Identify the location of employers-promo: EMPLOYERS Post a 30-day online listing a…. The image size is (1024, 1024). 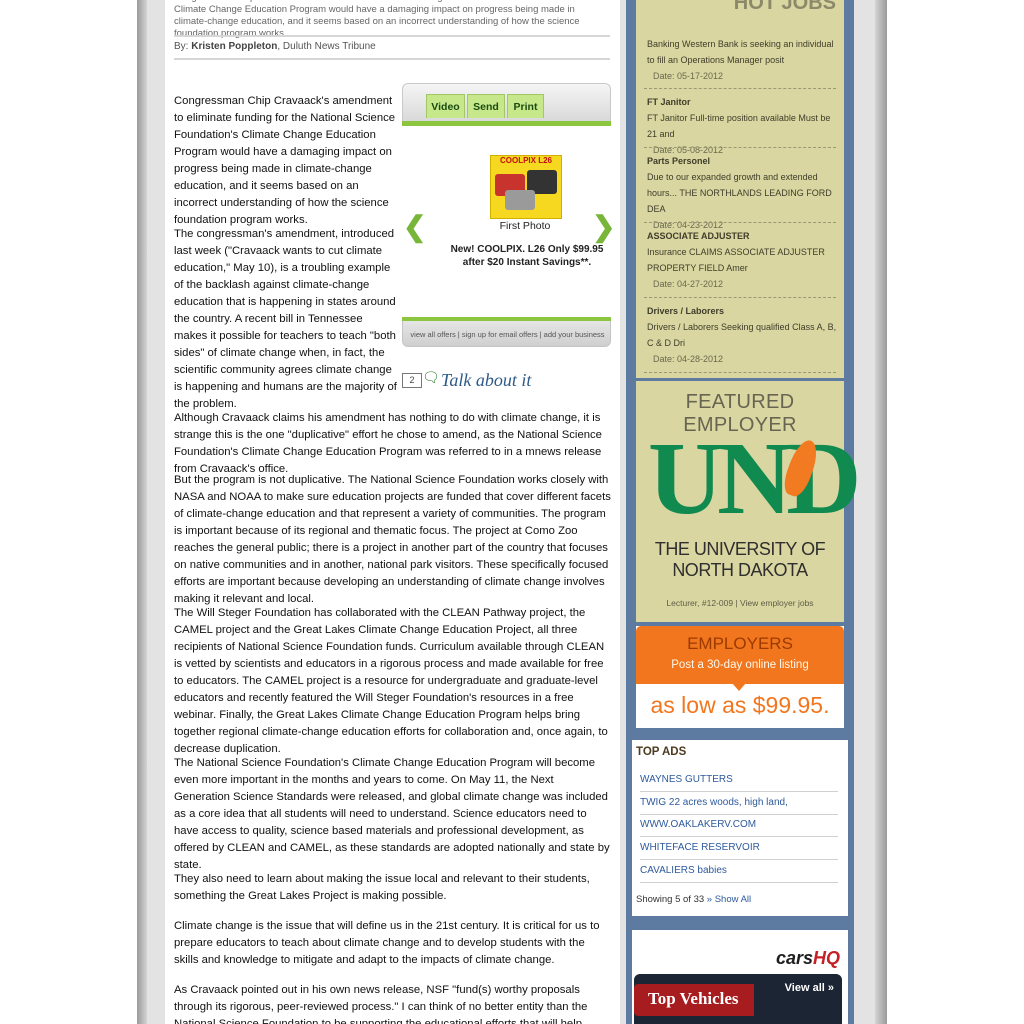
(740, 677).